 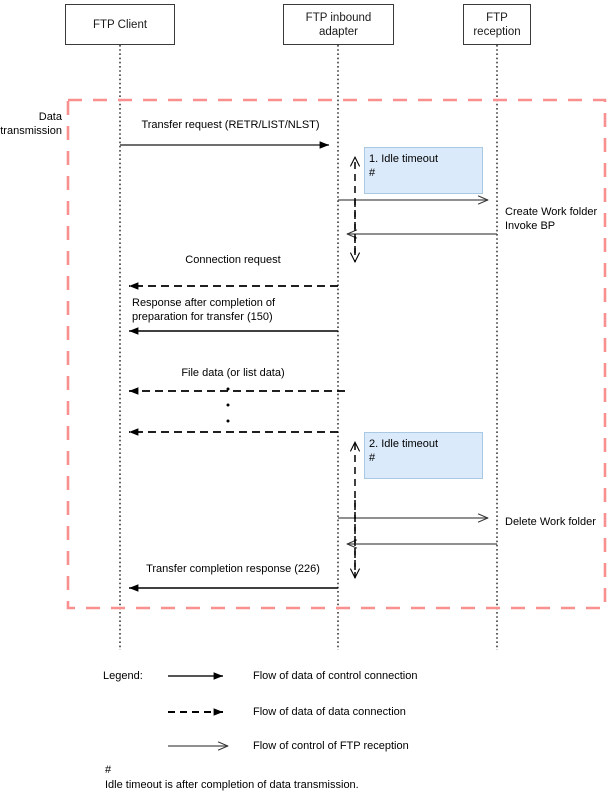 I want to click on lifeline-header-label: FTP Client, so click(x=120, y=24).